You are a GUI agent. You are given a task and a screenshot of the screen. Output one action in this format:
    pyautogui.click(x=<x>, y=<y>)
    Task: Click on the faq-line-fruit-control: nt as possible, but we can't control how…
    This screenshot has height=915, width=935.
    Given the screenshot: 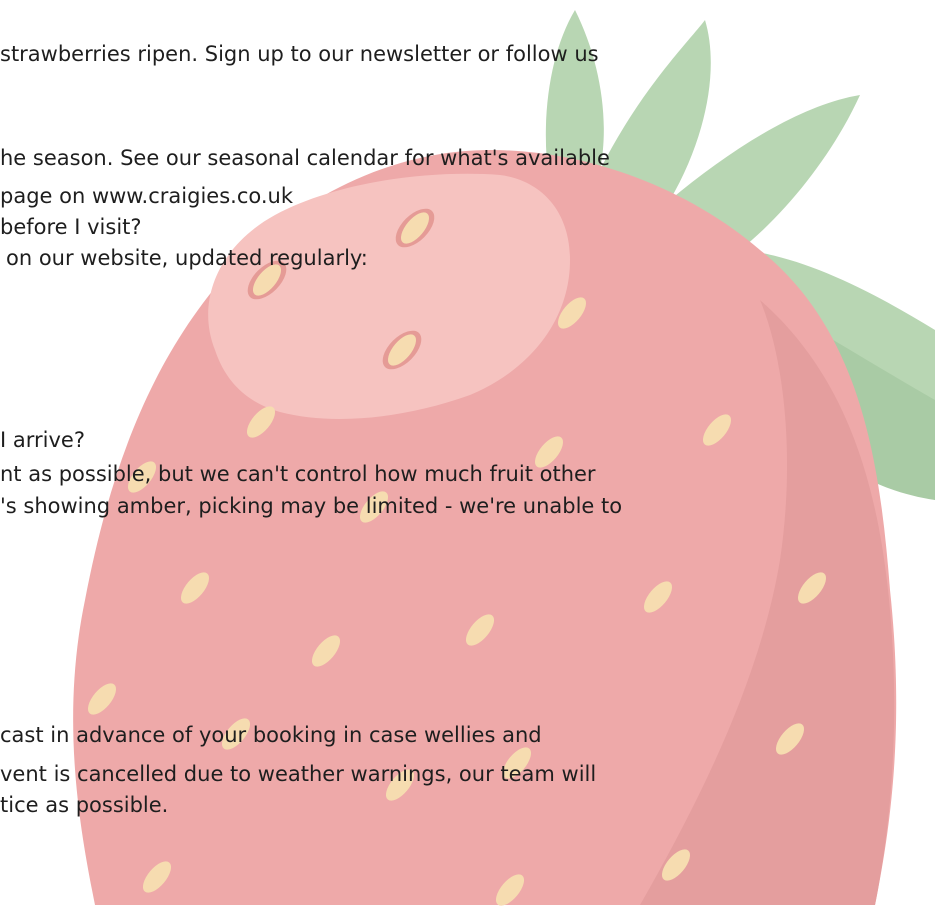 What is the action you would take?
    pyautogui.click(x=298, y=474)
    